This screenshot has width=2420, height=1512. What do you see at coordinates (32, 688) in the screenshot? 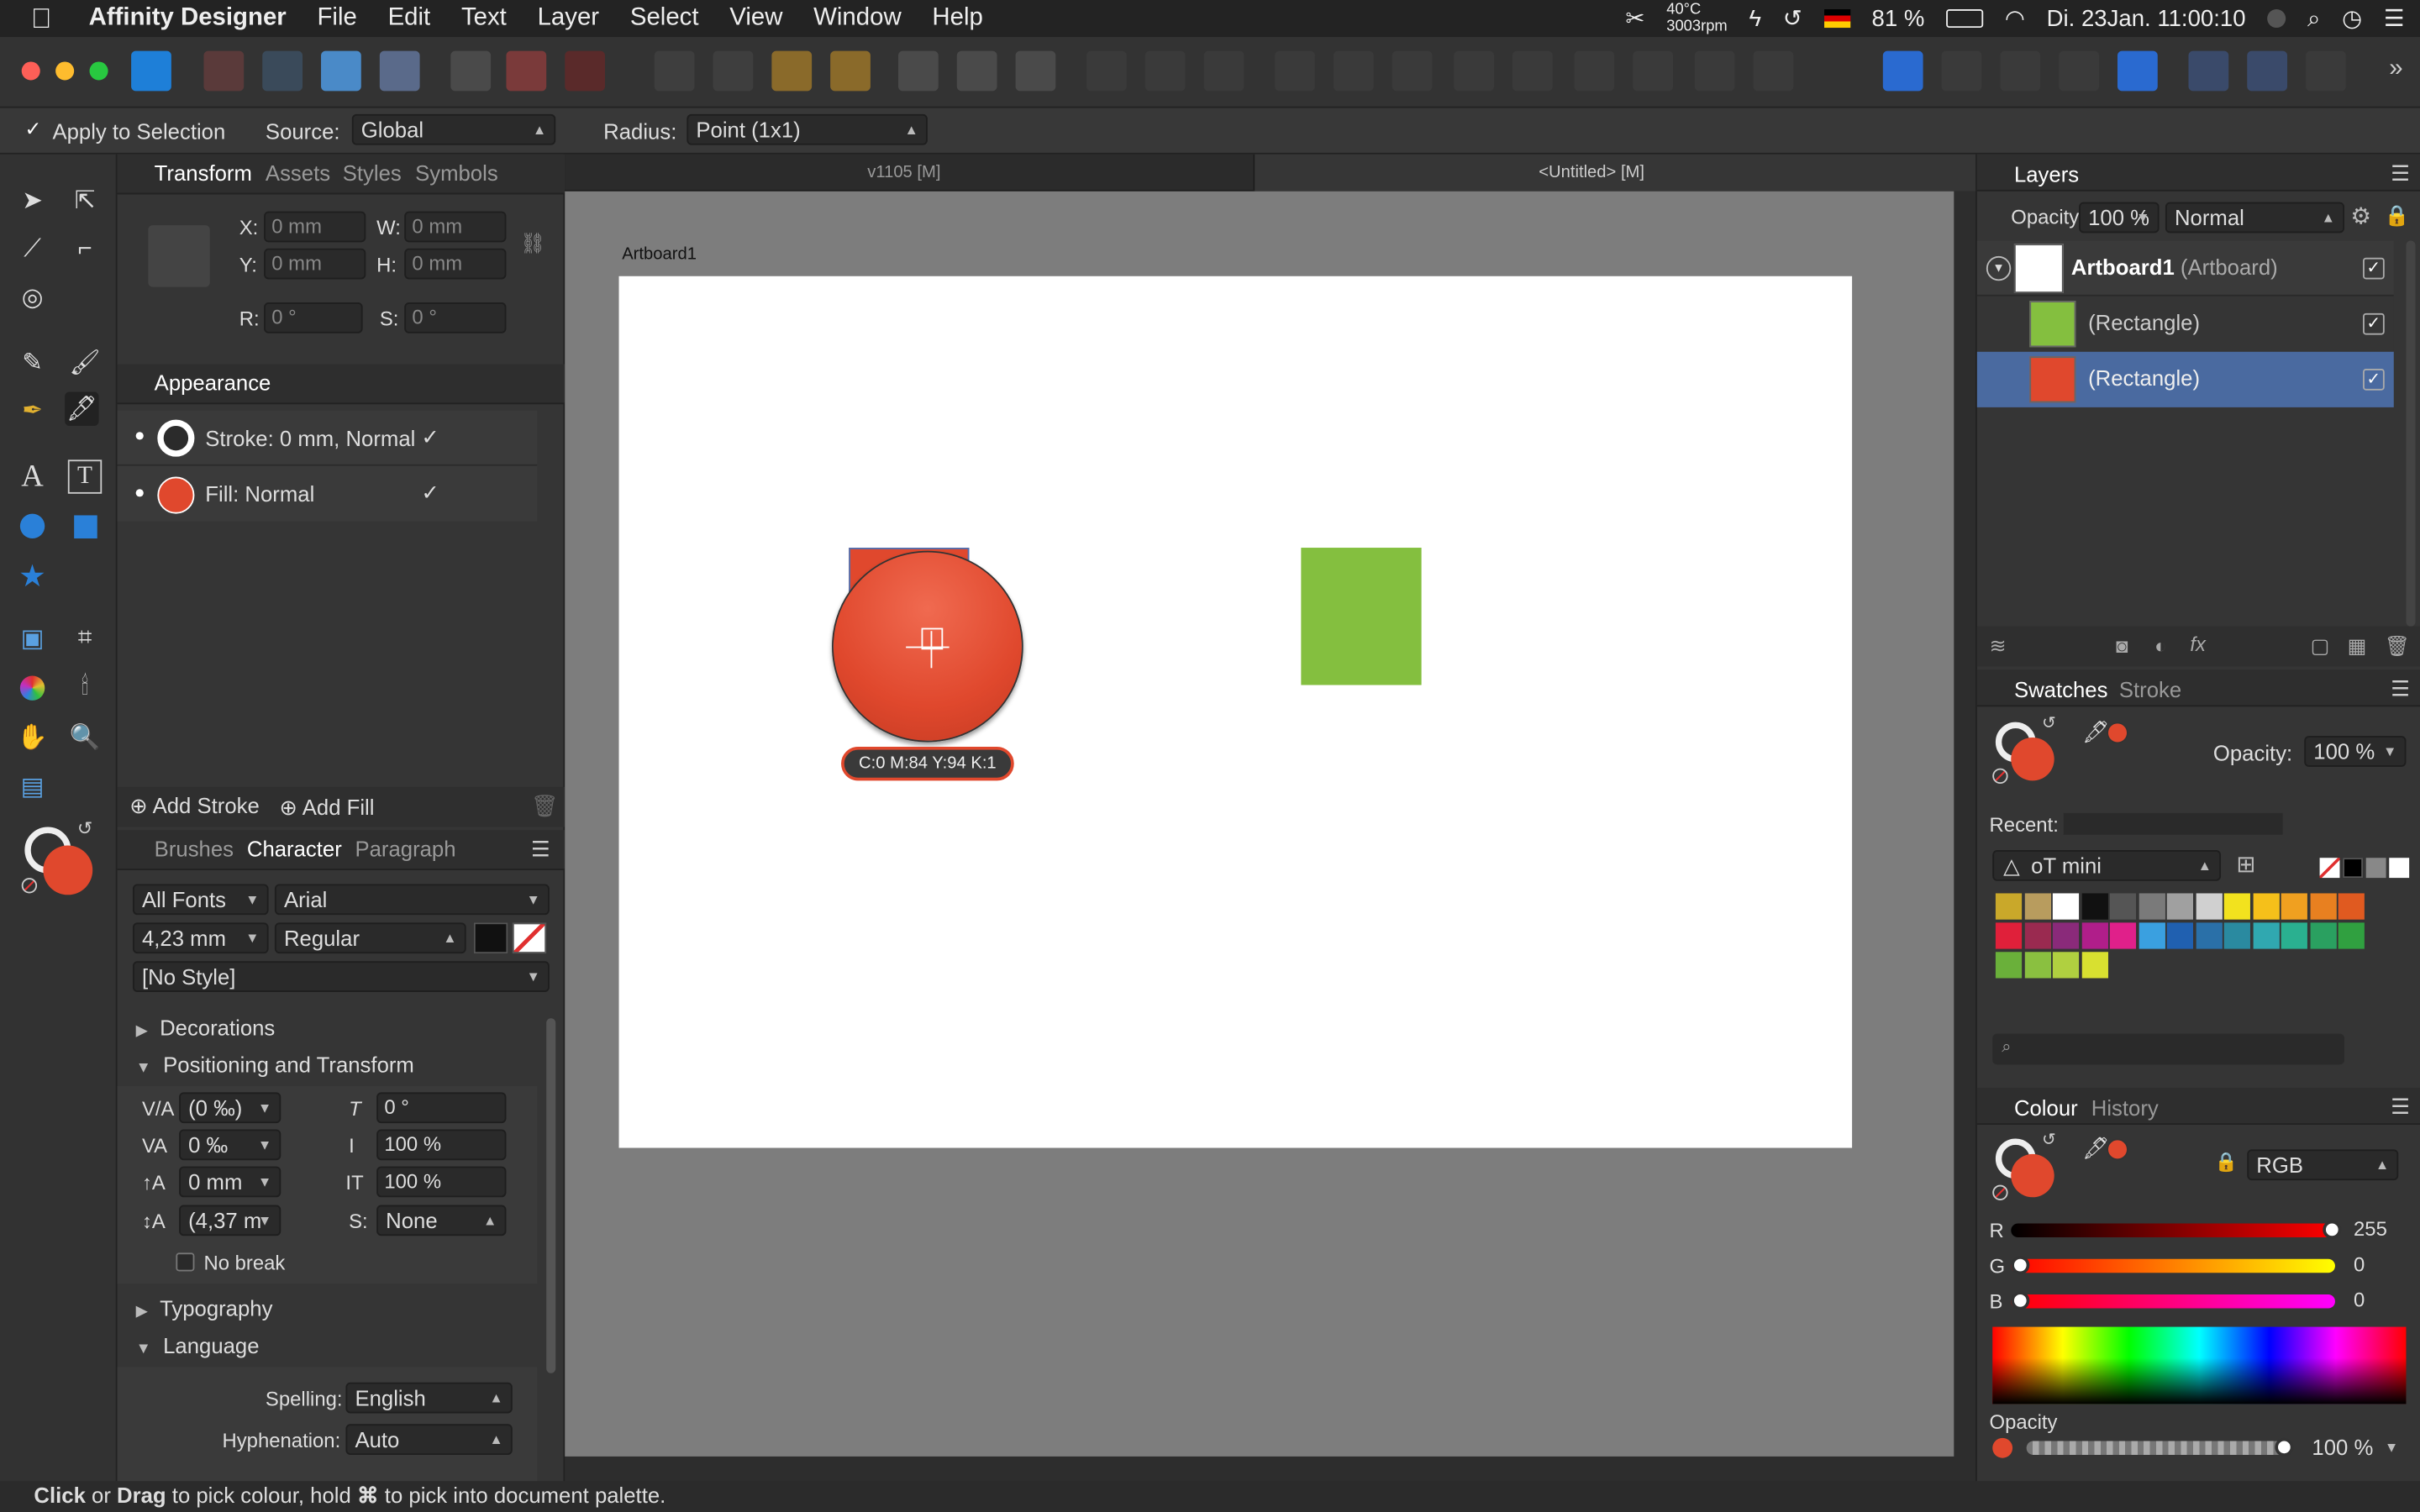
I see `fill-tool-icon` at bounding box center [32, 688].